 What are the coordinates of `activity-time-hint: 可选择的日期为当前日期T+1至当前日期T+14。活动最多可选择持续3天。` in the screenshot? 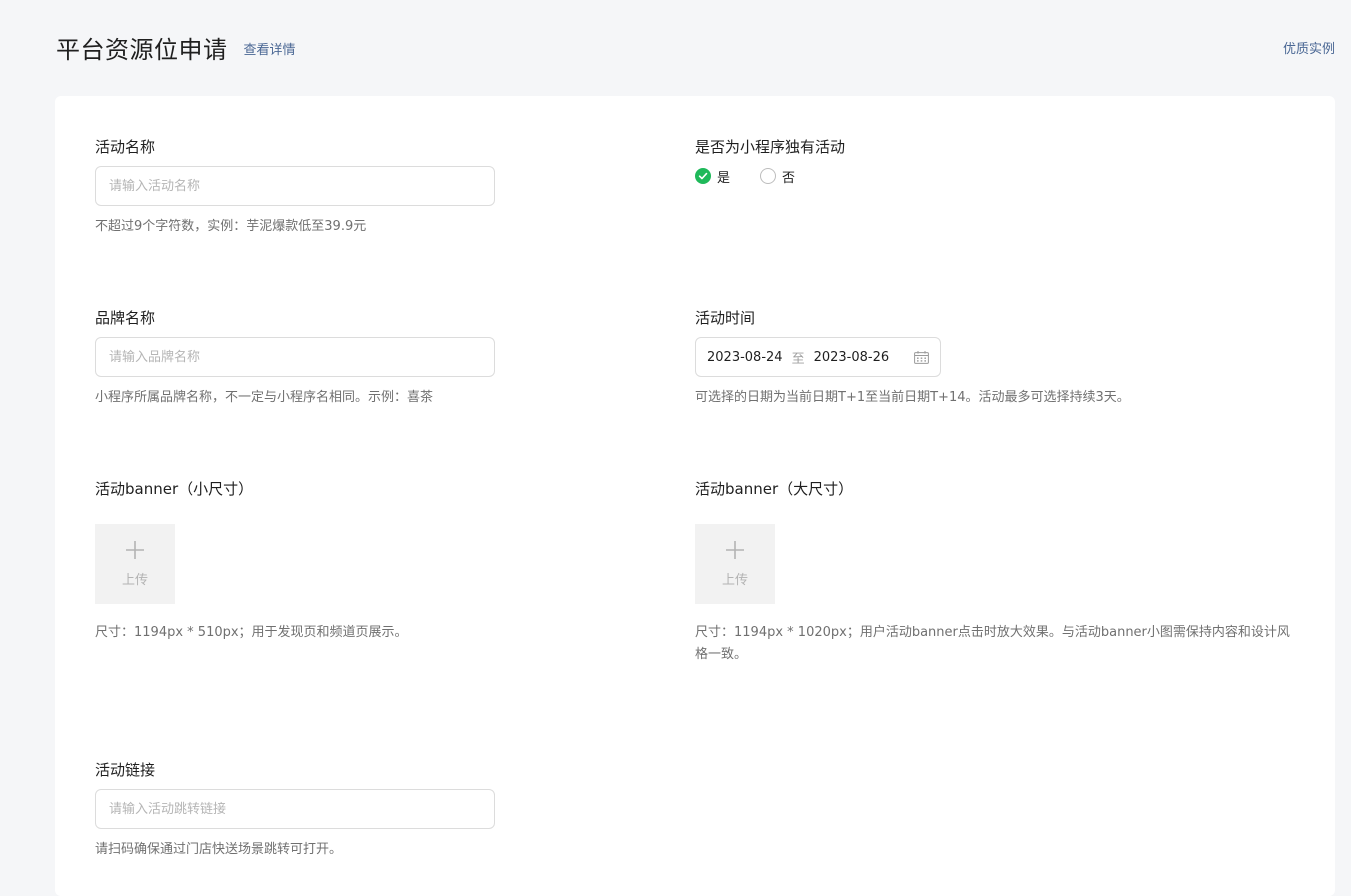 It's located at (912, 397).